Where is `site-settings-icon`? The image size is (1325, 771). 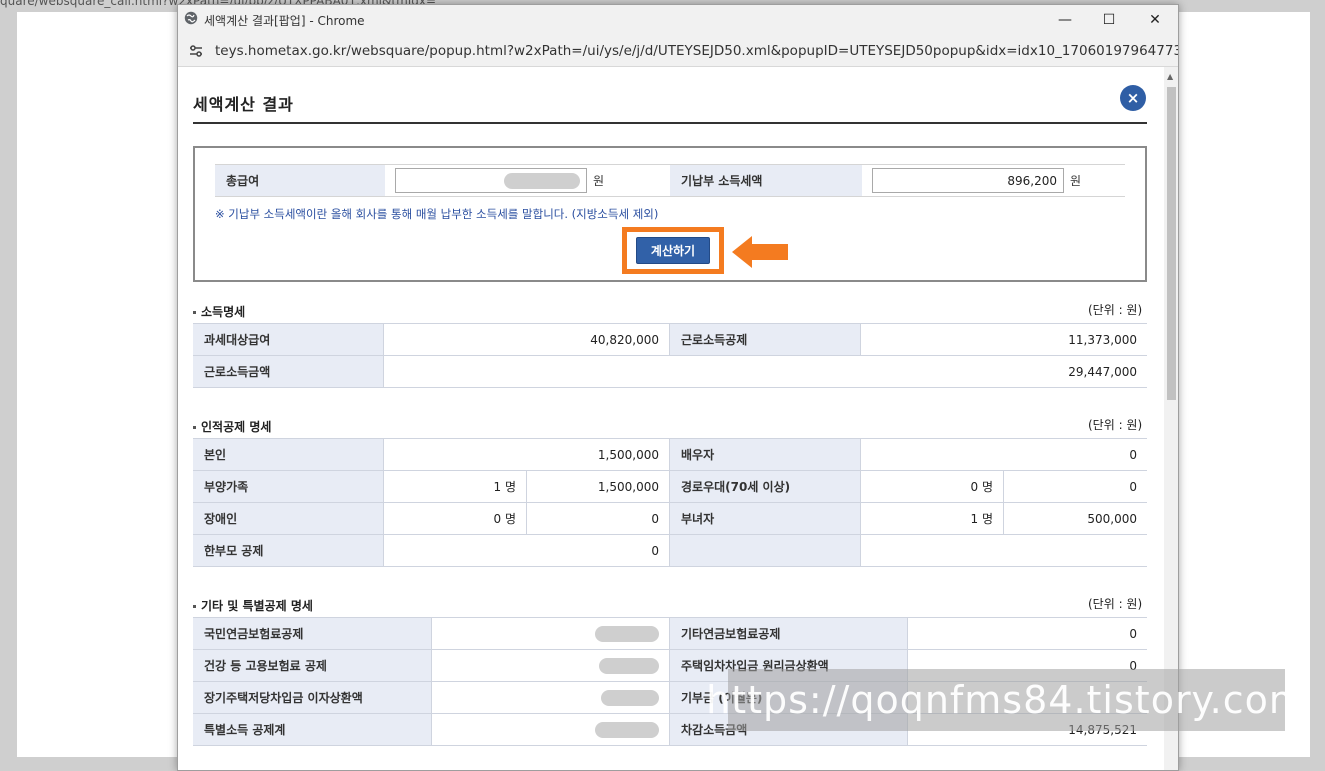
site-settings-icon is located at coordinates (196, 51).